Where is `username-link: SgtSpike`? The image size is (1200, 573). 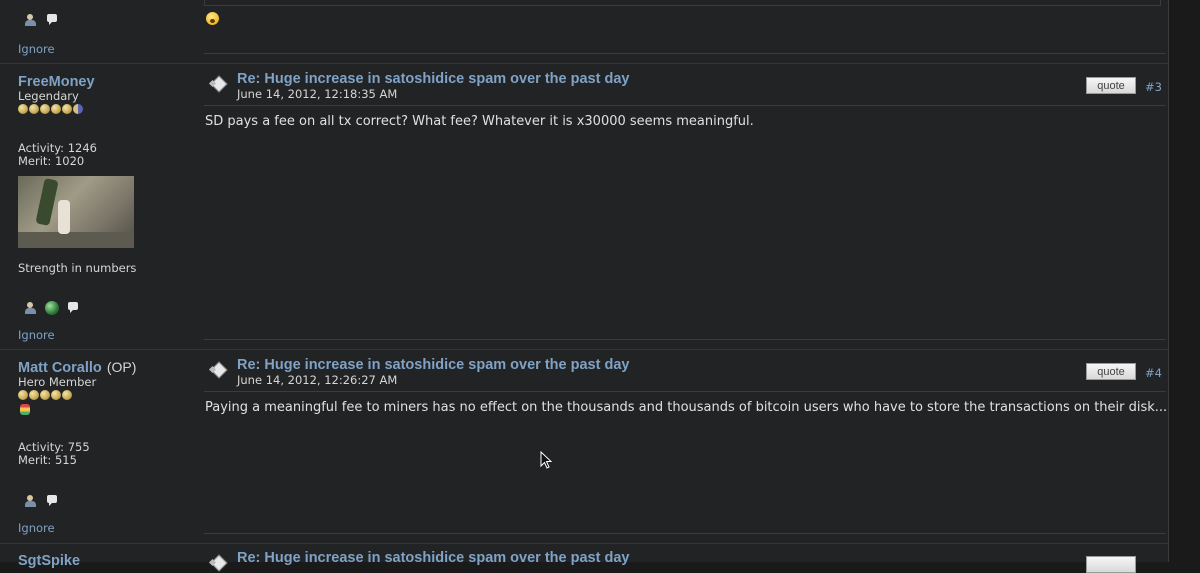 username-link: SgtSpike is located at coordinates (49, 561).